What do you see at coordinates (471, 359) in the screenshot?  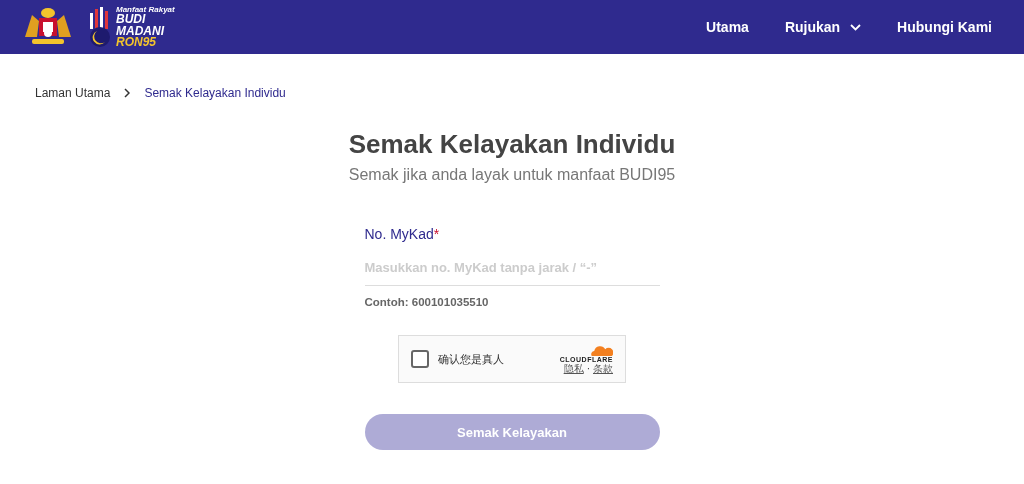 I see `captcha-label: 确认您是真人` at bounding box center [471, 359].